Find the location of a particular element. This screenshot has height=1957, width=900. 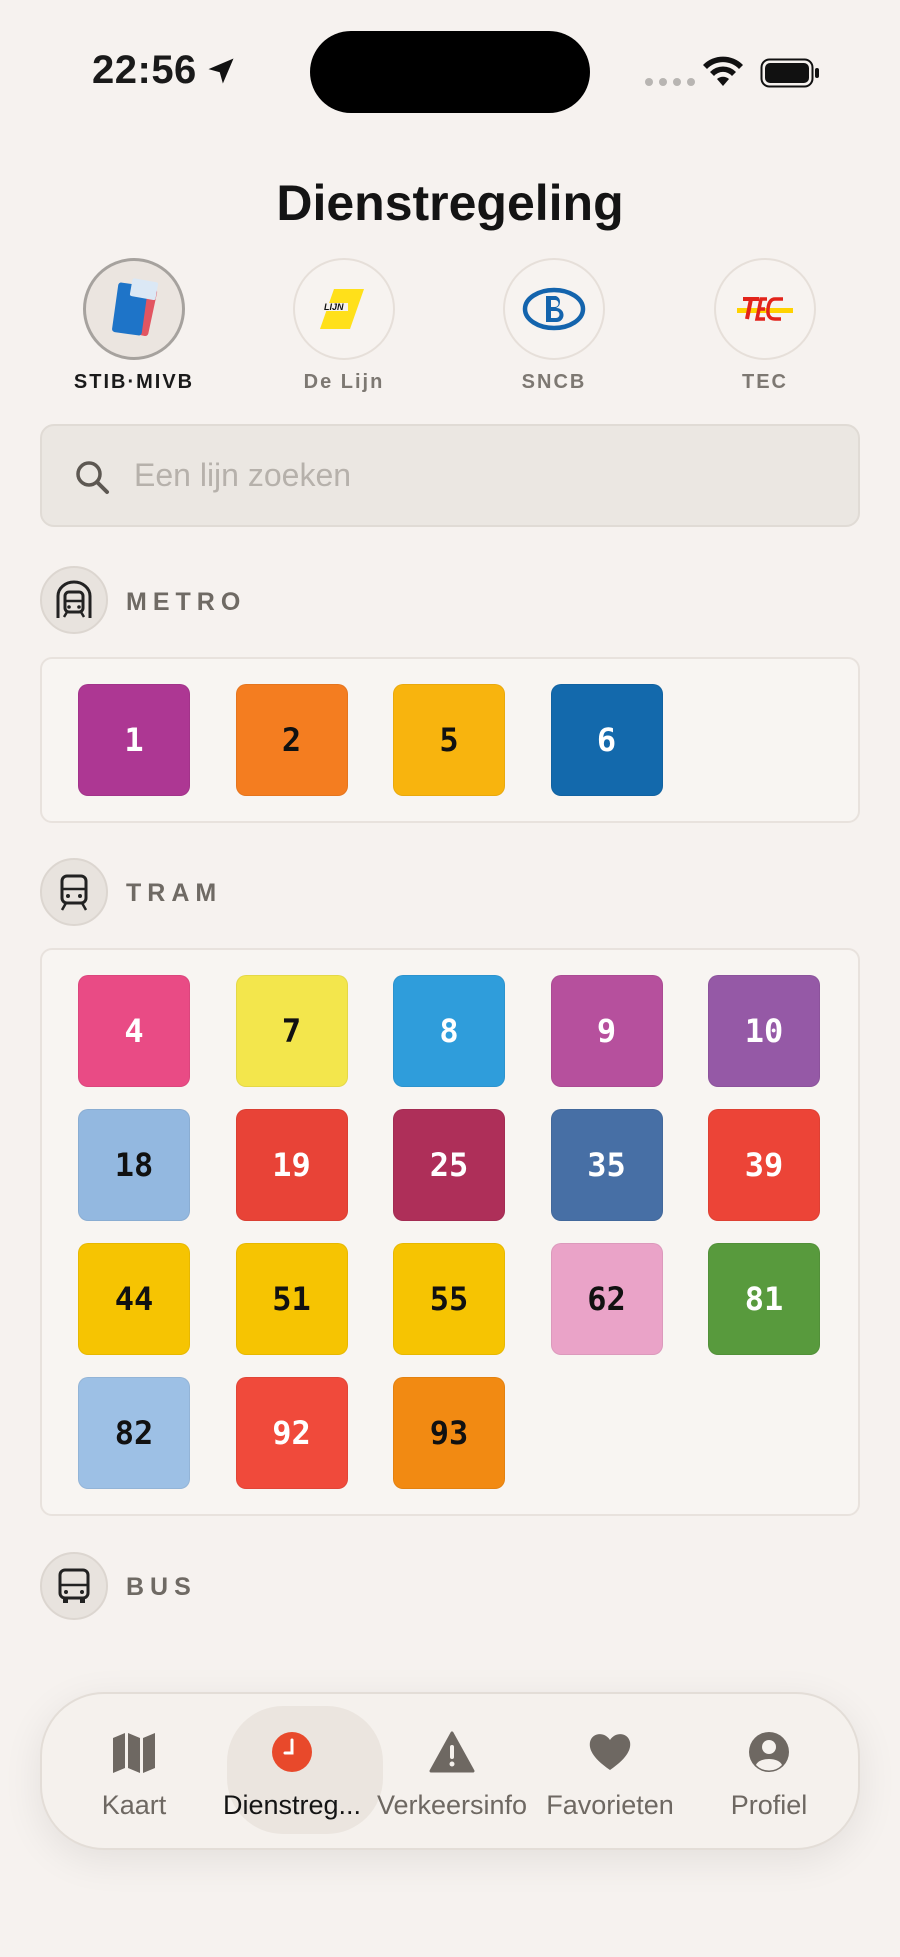

tab-profiel: Profiel is located at coordinates (769, 1771).